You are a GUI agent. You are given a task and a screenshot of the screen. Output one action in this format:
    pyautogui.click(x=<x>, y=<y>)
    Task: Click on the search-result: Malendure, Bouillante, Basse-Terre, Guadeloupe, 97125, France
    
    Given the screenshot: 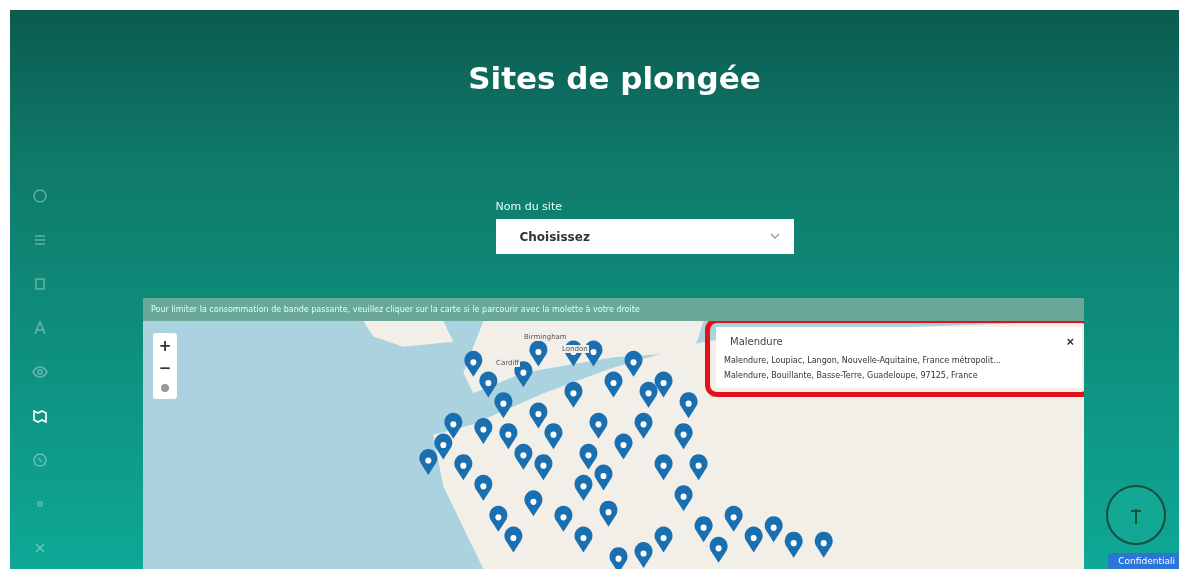 What is the action you would take?
    pyautogui.click(x=899, y=375)
    